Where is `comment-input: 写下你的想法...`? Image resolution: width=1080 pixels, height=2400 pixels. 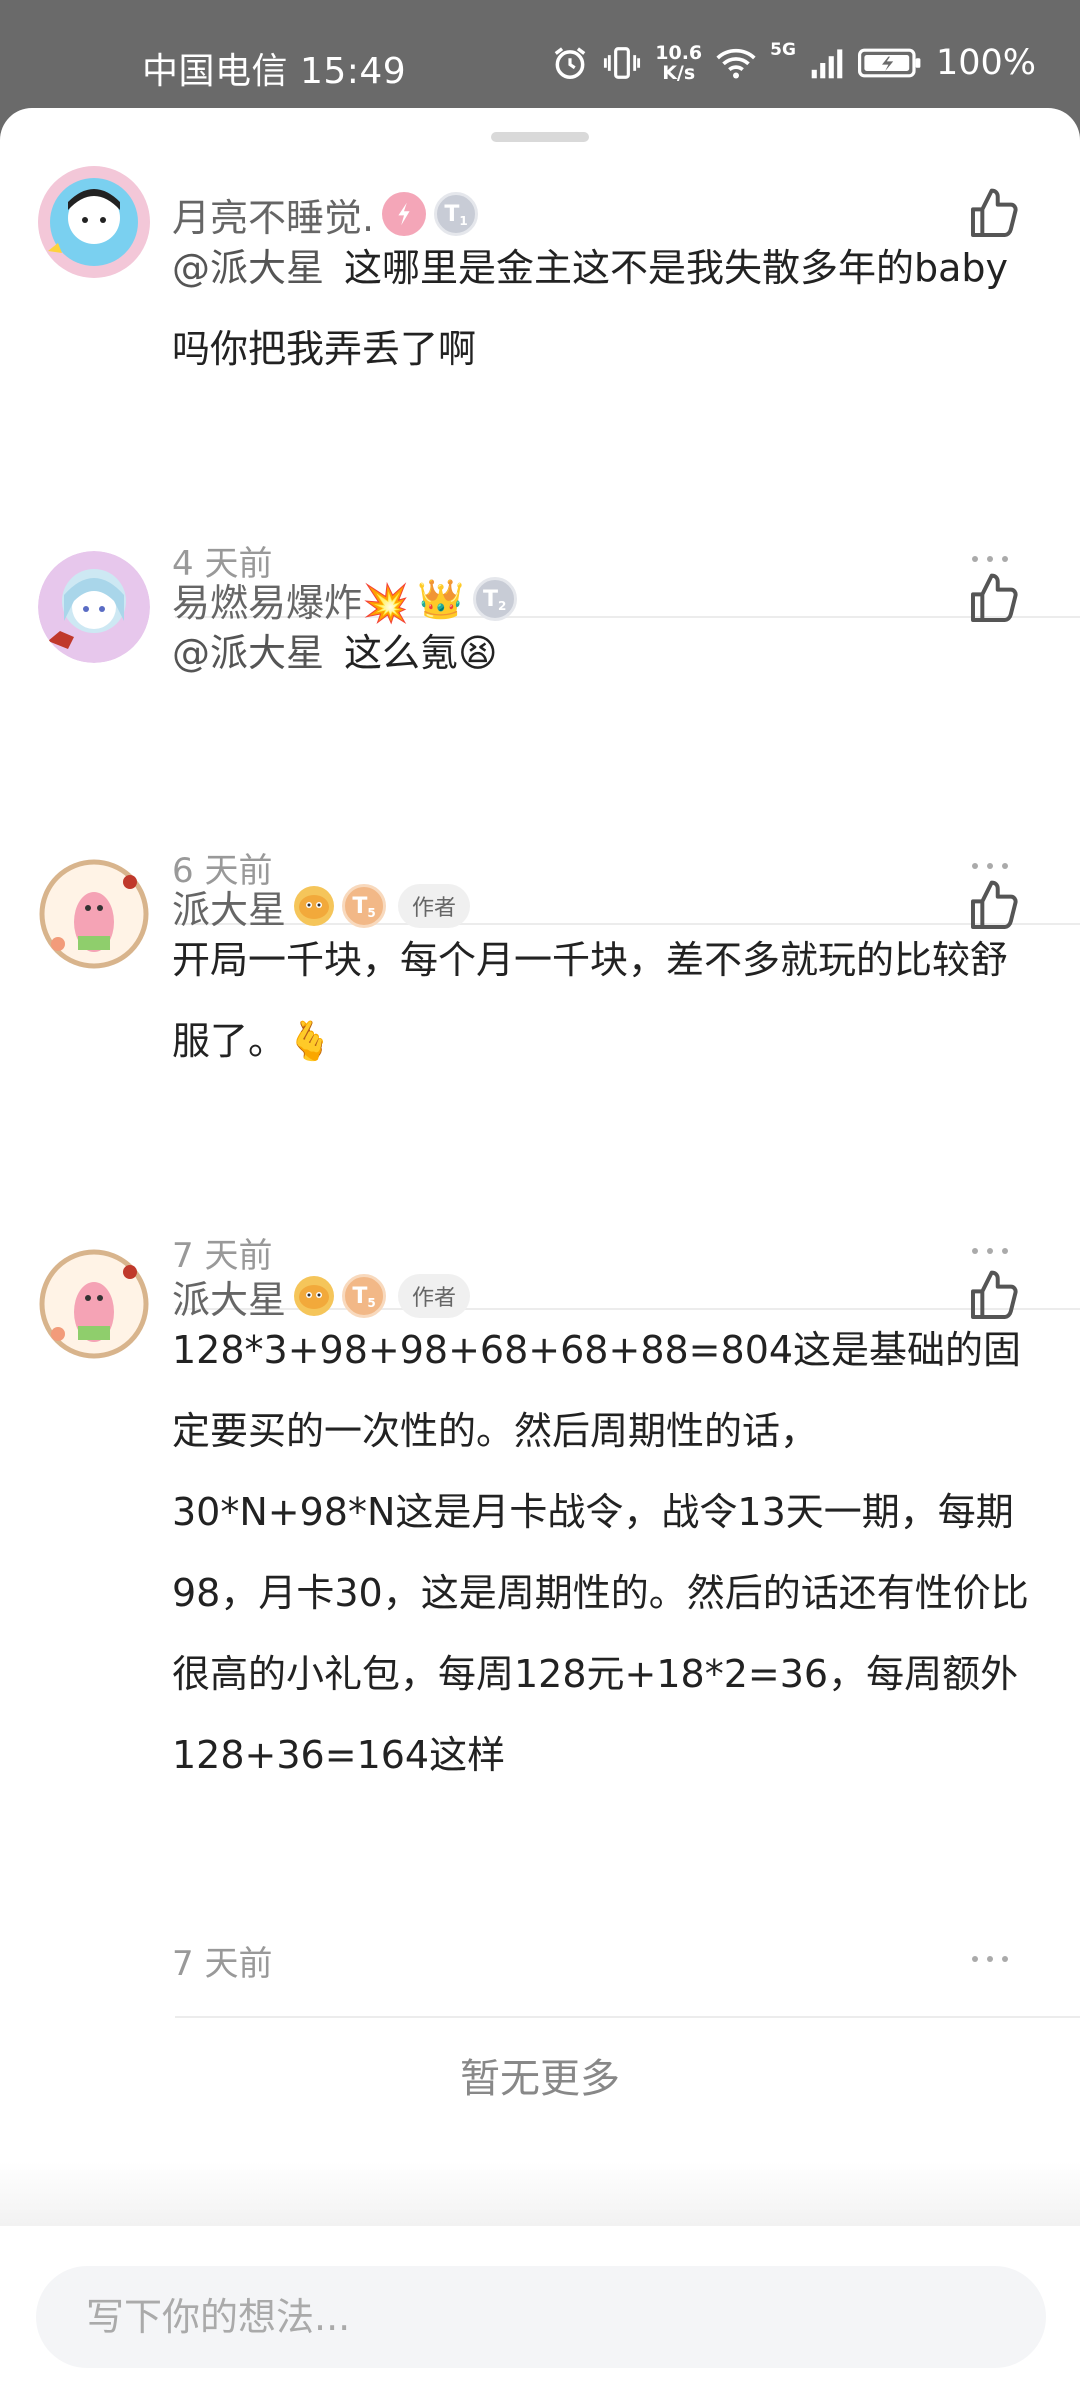 comment-input: 写下你的想法... is located at coordinates (541, 2317).